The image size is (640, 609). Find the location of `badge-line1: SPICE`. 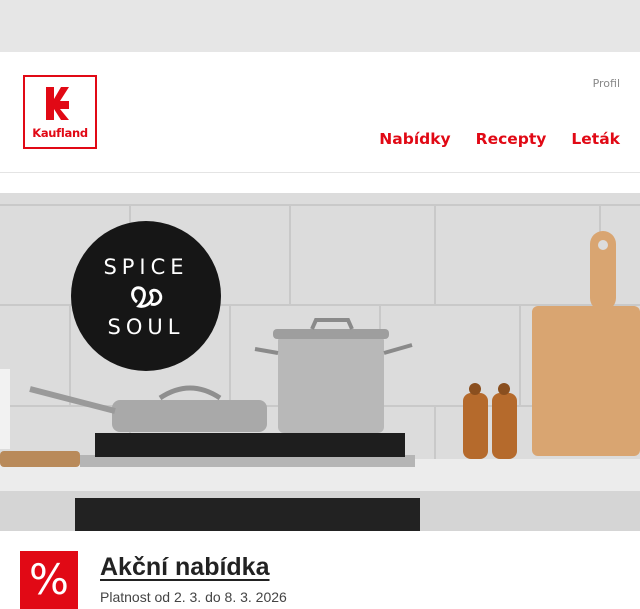

badge-line1: SPICE is located at coordinates (146, 267).